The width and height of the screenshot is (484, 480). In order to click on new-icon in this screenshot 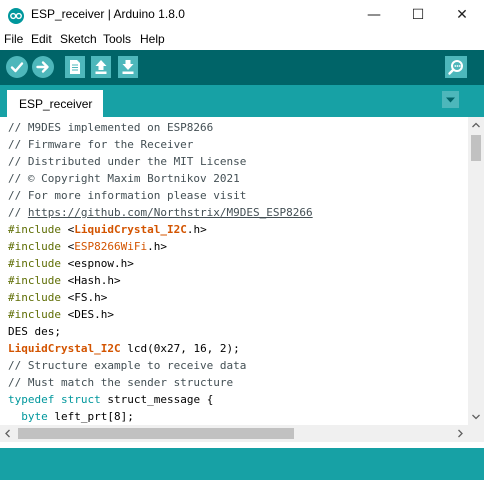, I will do `click(75, 67)`.